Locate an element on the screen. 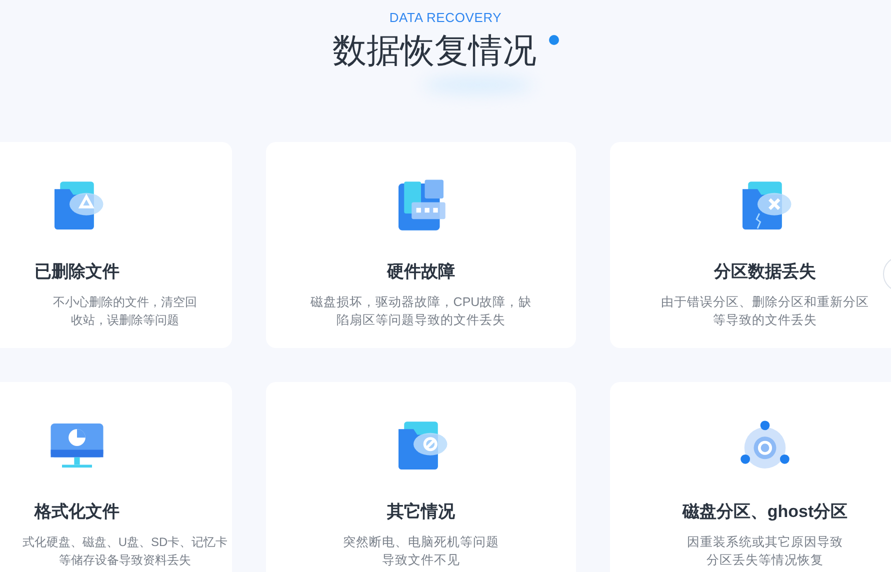 The width and height of the screenshot is (891, 572). card-description: 磁盘损坏，驱动器故障，CPU故障，缺 陷扇区等问题导致的文件丢失 is located at coordinates (421, 311).